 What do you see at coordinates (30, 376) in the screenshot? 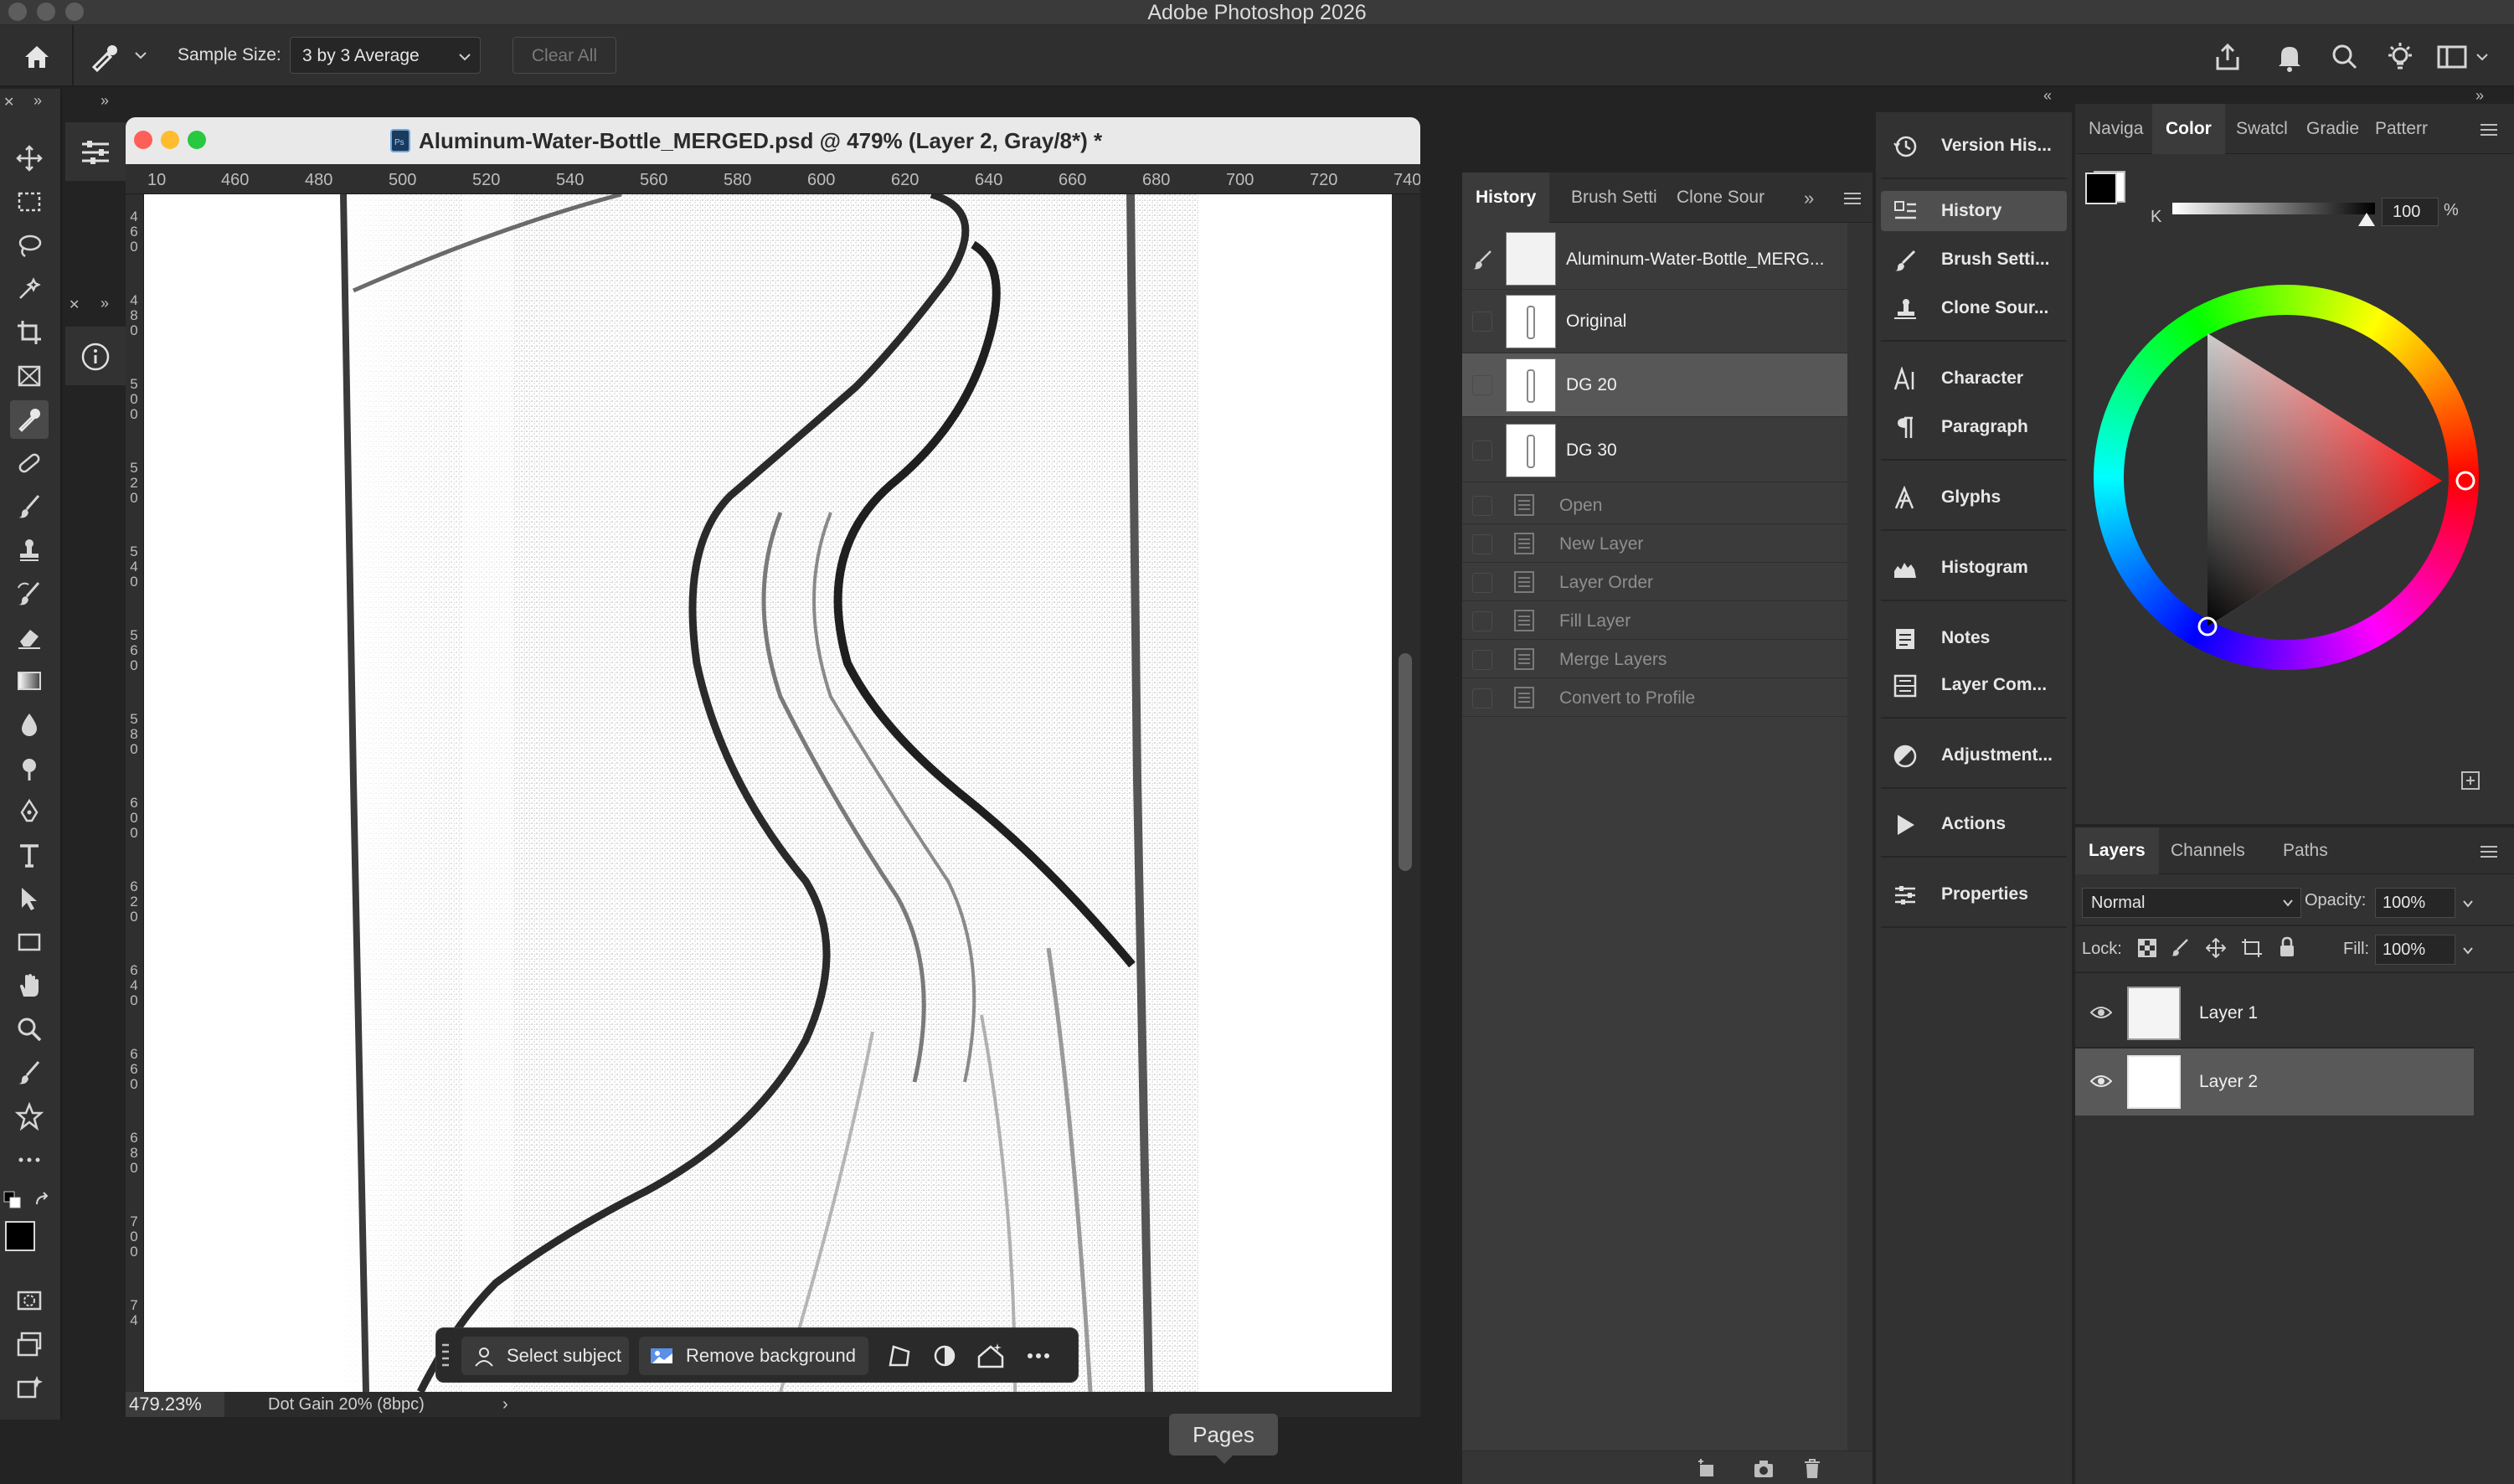
I see `frame-tool-icon` at bounding box center [30, 376].